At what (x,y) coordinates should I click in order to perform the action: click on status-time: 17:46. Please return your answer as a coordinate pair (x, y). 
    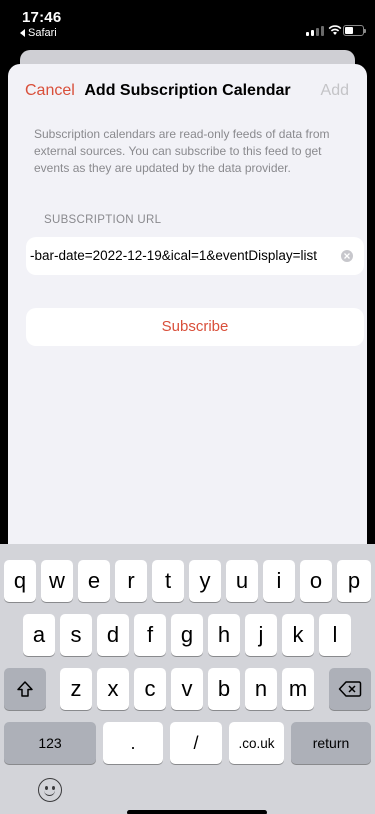
    Looking at the image, I should click on (42, 17).